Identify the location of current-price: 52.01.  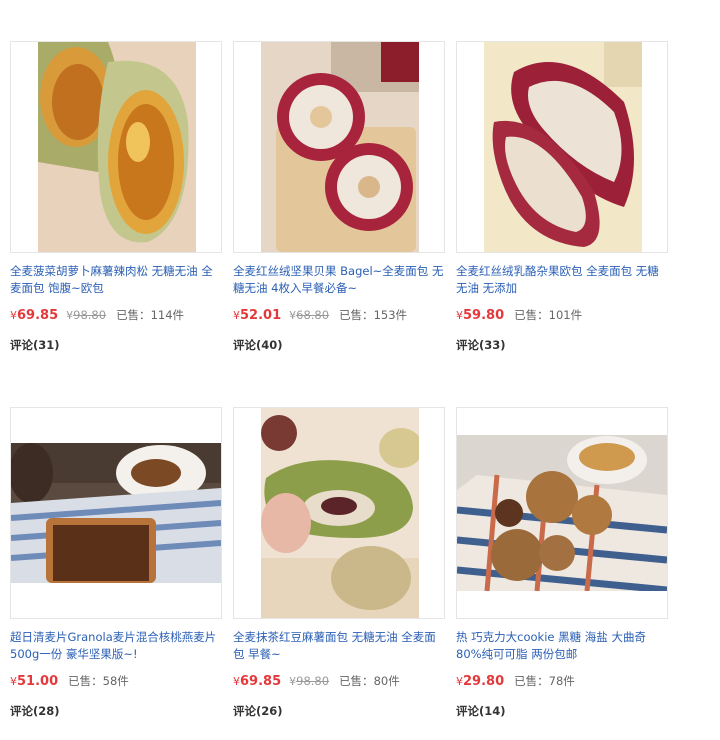
(261, 315).